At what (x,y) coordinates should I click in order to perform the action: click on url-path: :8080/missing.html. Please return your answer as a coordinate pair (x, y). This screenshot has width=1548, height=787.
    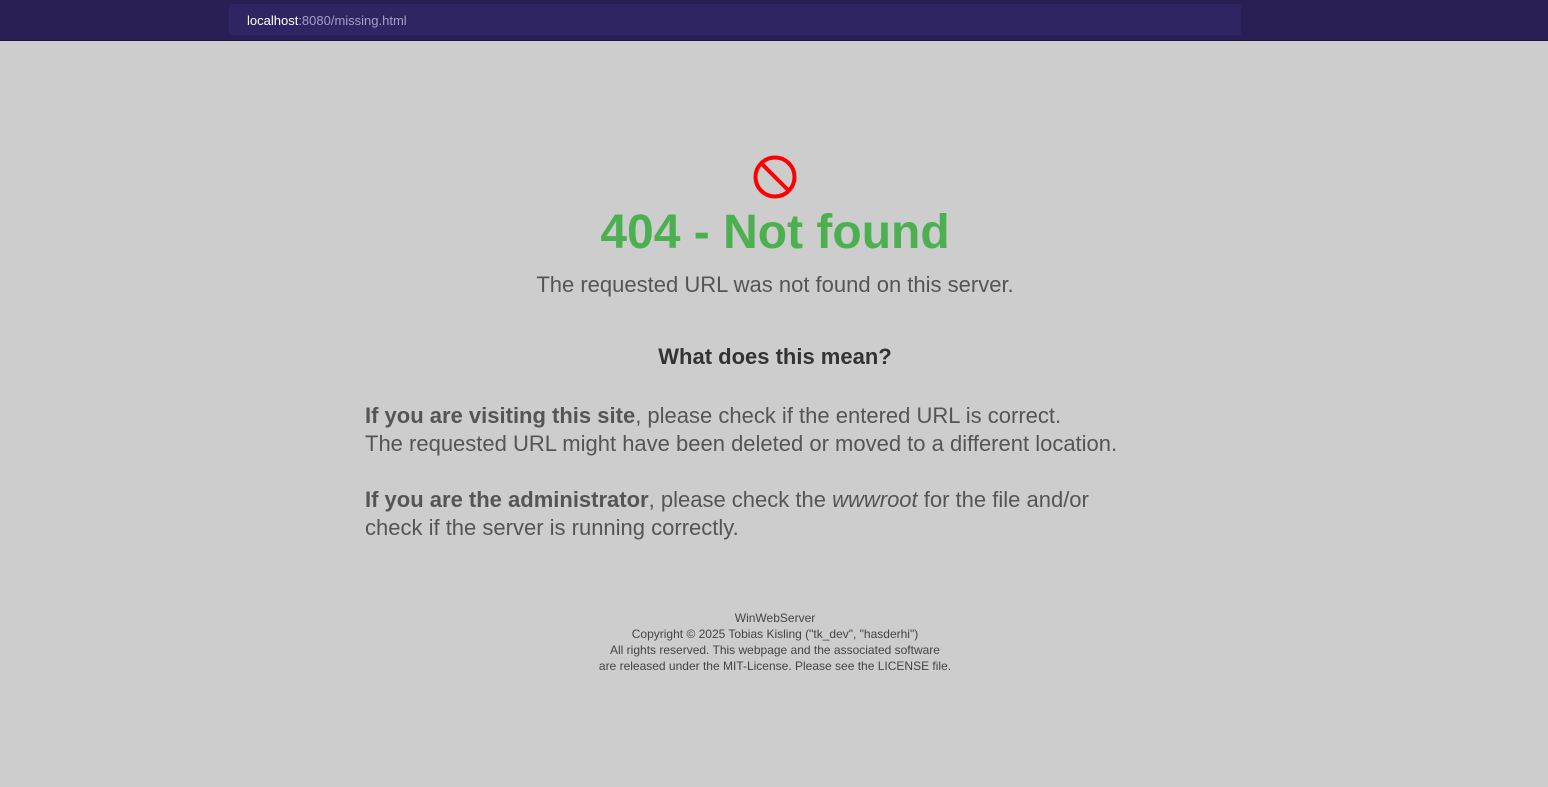
    Looking at the image, I should click on (352, 20).